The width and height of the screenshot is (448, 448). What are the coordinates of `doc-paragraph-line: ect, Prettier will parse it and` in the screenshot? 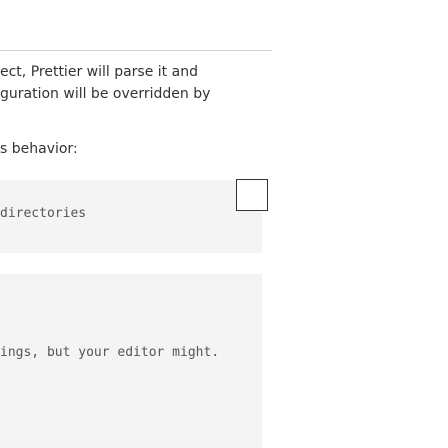 It's located at (99, 72).